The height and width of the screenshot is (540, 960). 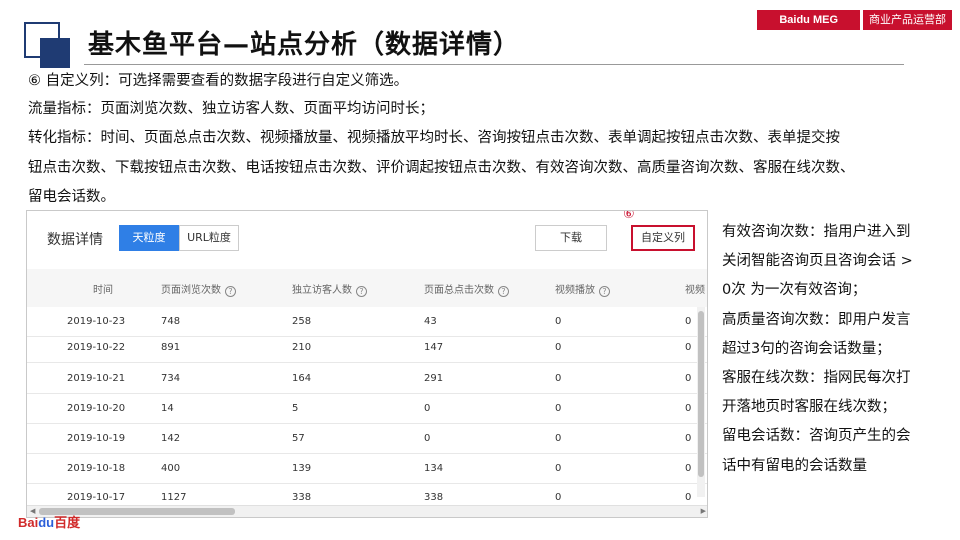 What do you see at coordinates (434, 378) in the screenshot?
I see `table-cell: 291` at bounding box center [434, 378].